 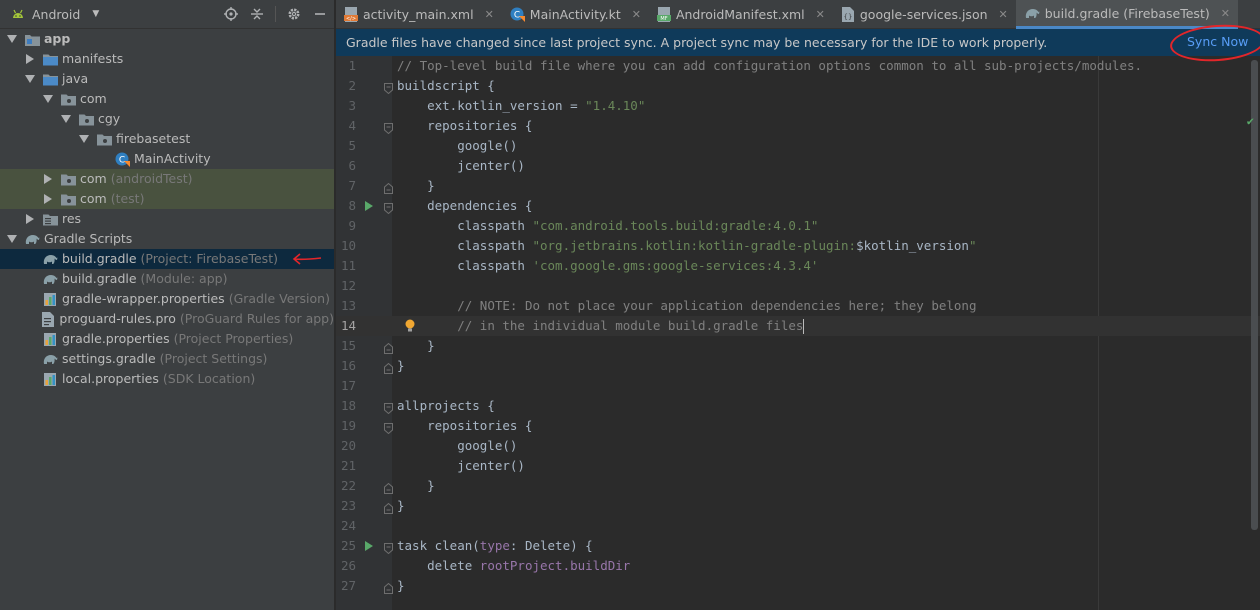 I want to click on editor-tab: {} google-services.json ✕, so click(x=924, y=14).